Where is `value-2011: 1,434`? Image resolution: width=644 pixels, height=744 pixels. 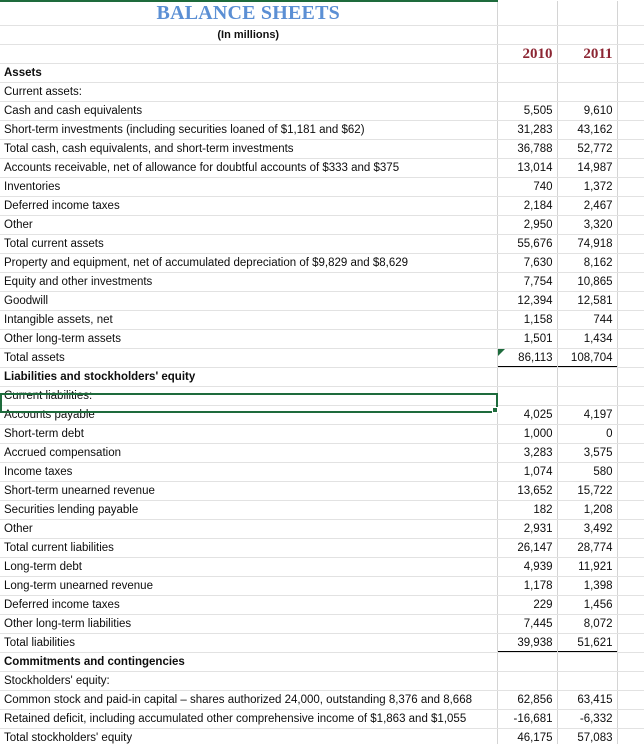 value-2011: 1,434 is located at coordinates (587, 339).